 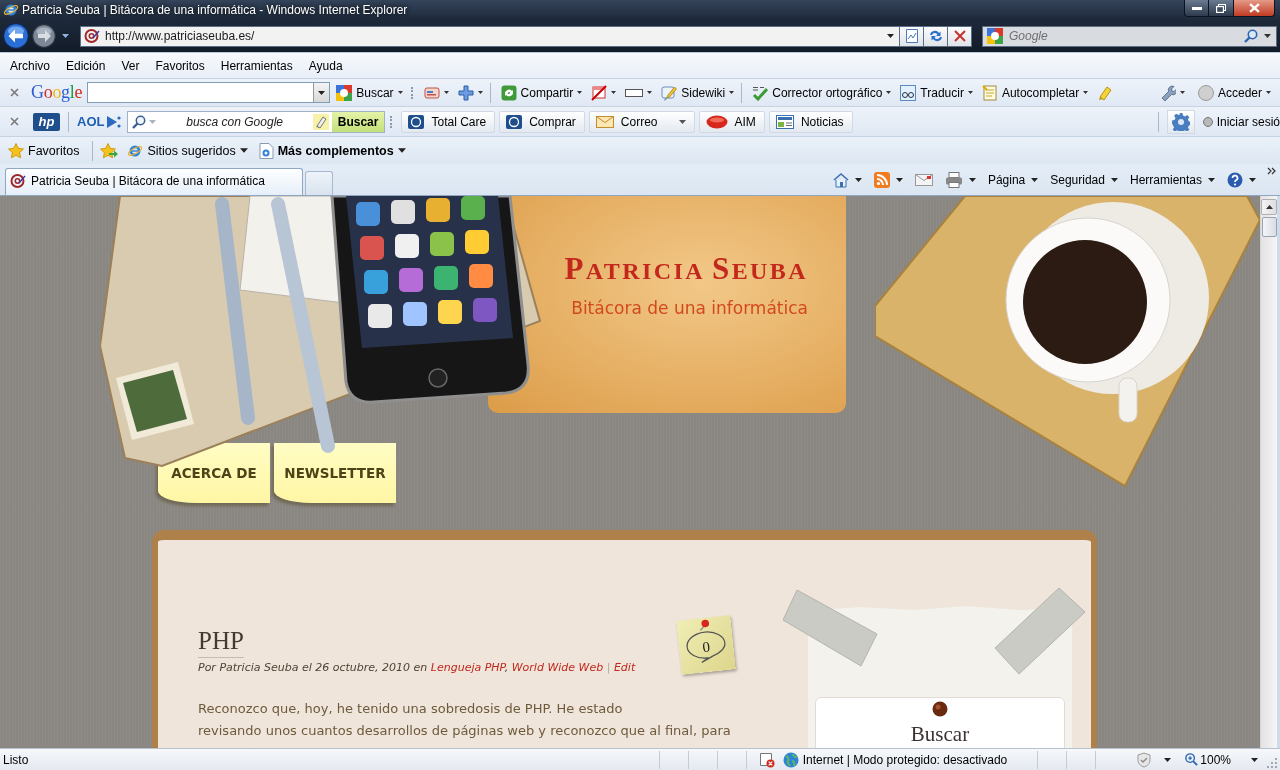 I want to click on search-field: busca con Google Buscar, so click(x=256, y=121).